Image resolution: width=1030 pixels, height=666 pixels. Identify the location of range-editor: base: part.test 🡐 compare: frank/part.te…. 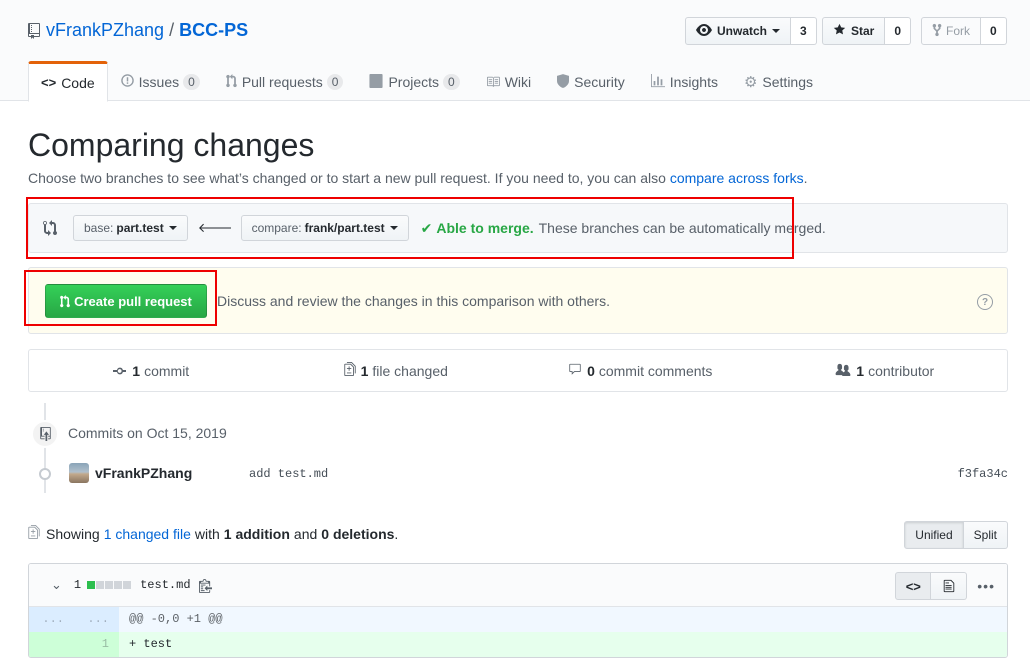
(518, 228).